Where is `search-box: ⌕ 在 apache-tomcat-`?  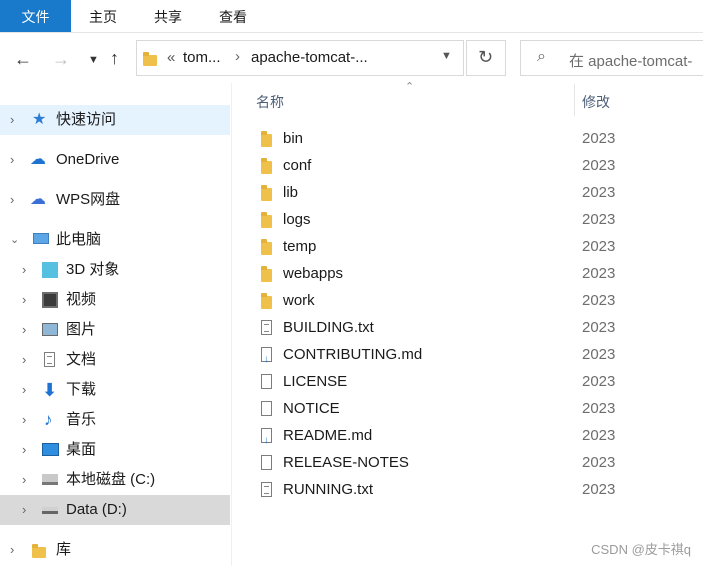
search-box: ⌕ 在 apache-tomcat- is located at coordinates (611, 58).